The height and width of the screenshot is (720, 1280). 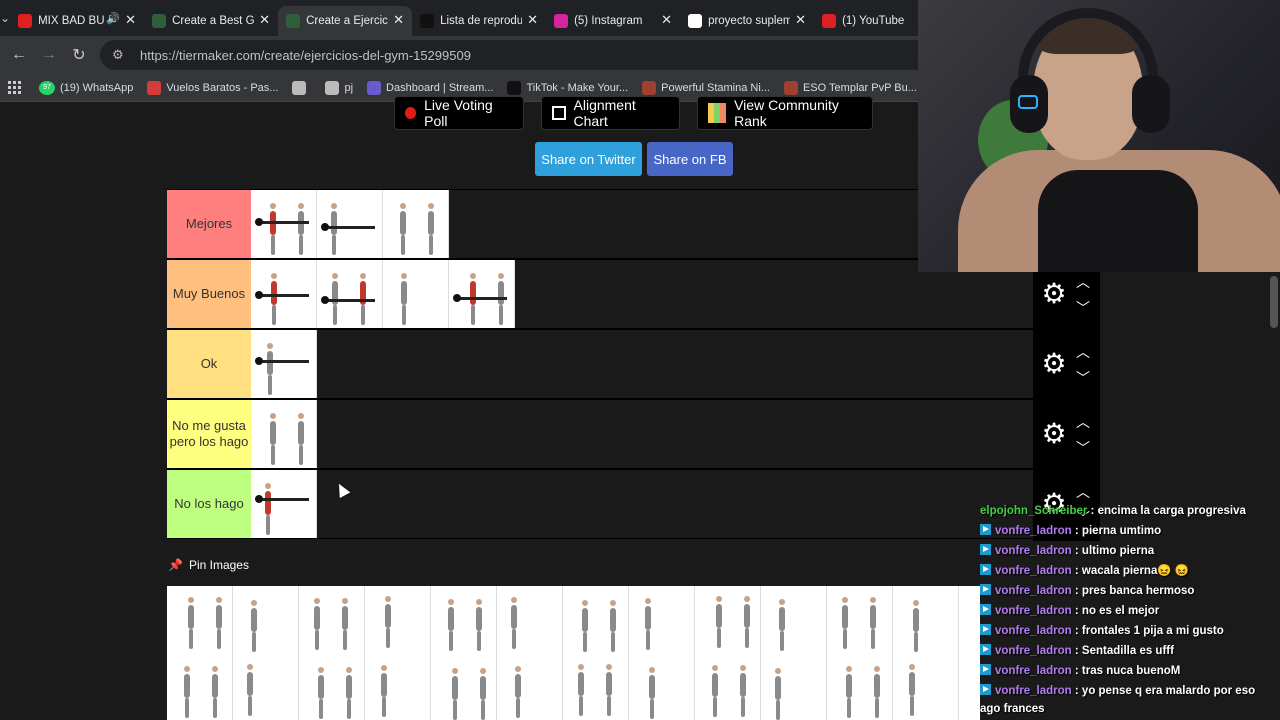 What do you see at coordinates (14, 87) in the screenshot?
I see `apps-grid-icon` at bounding box center [14, 87].